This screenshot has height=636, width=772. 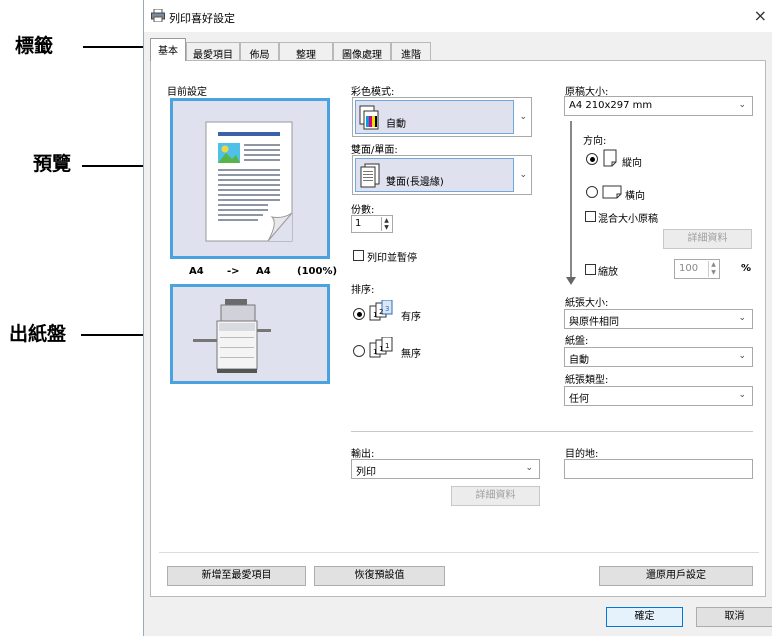 What do you see at coordinates (387, 309) in the screenshot?
I see `svg-text: 3` at bounding box center [387, 309].